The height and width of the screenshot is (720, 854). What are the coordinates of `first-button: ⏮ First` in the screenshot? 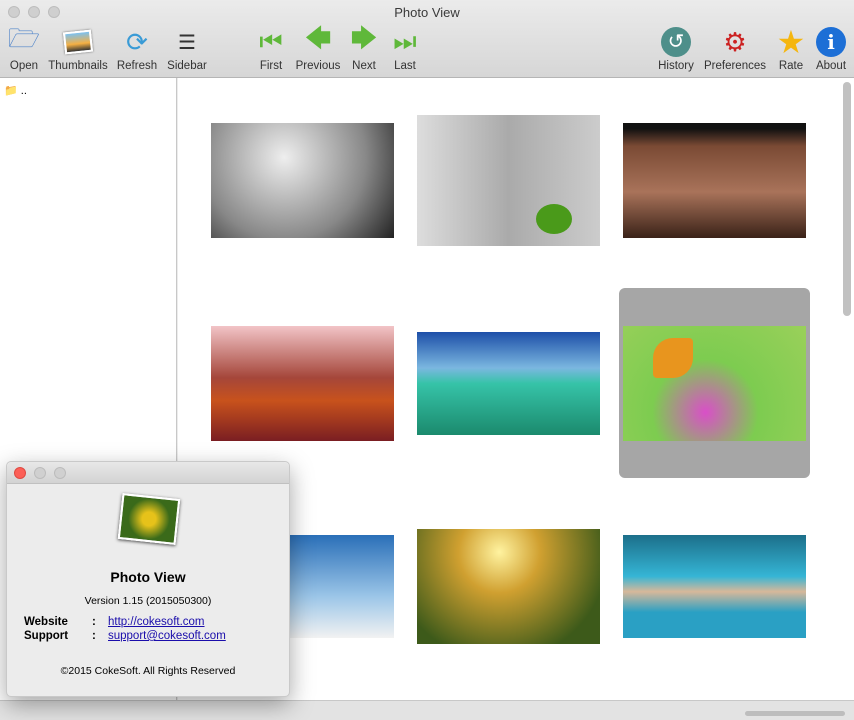 It's located at (271, 49).